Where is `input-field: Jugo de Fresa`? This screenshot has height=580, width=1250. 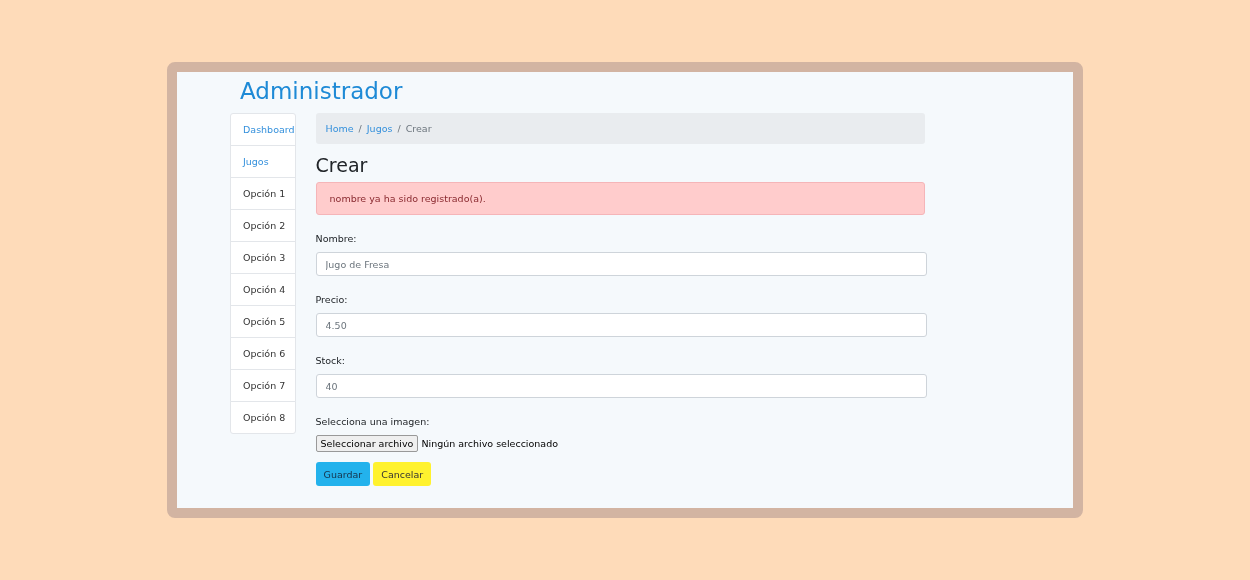
input-field: Jugo de Fresa is located at coordinates (621, 264).